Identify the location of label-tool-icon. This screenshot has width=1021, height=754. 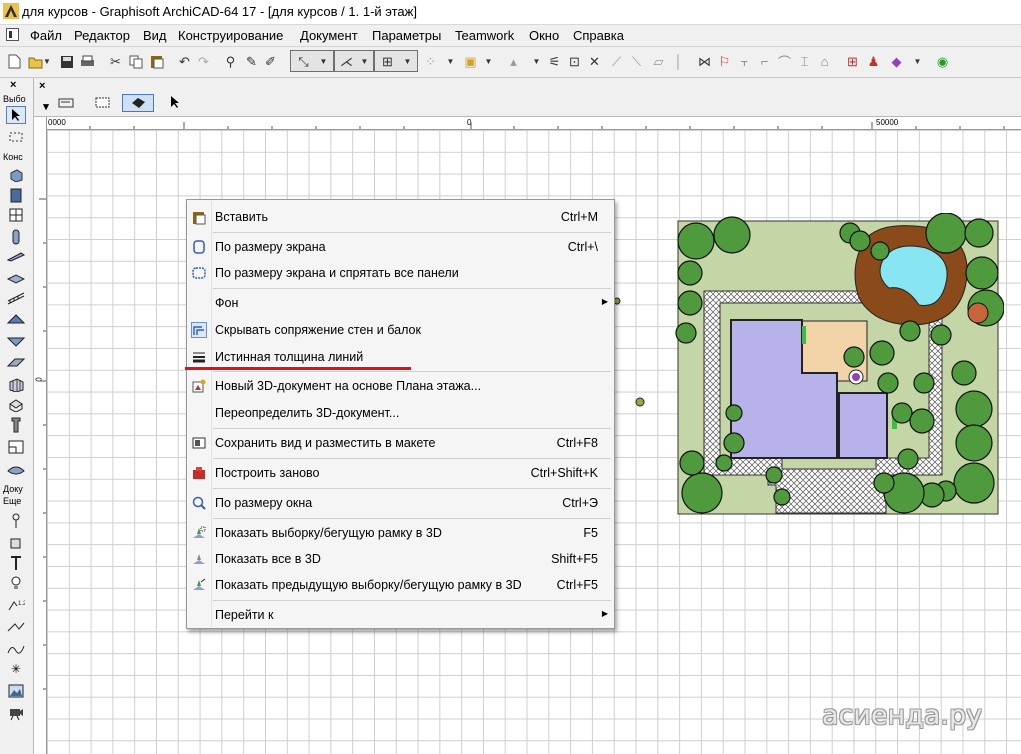
(16, 543).